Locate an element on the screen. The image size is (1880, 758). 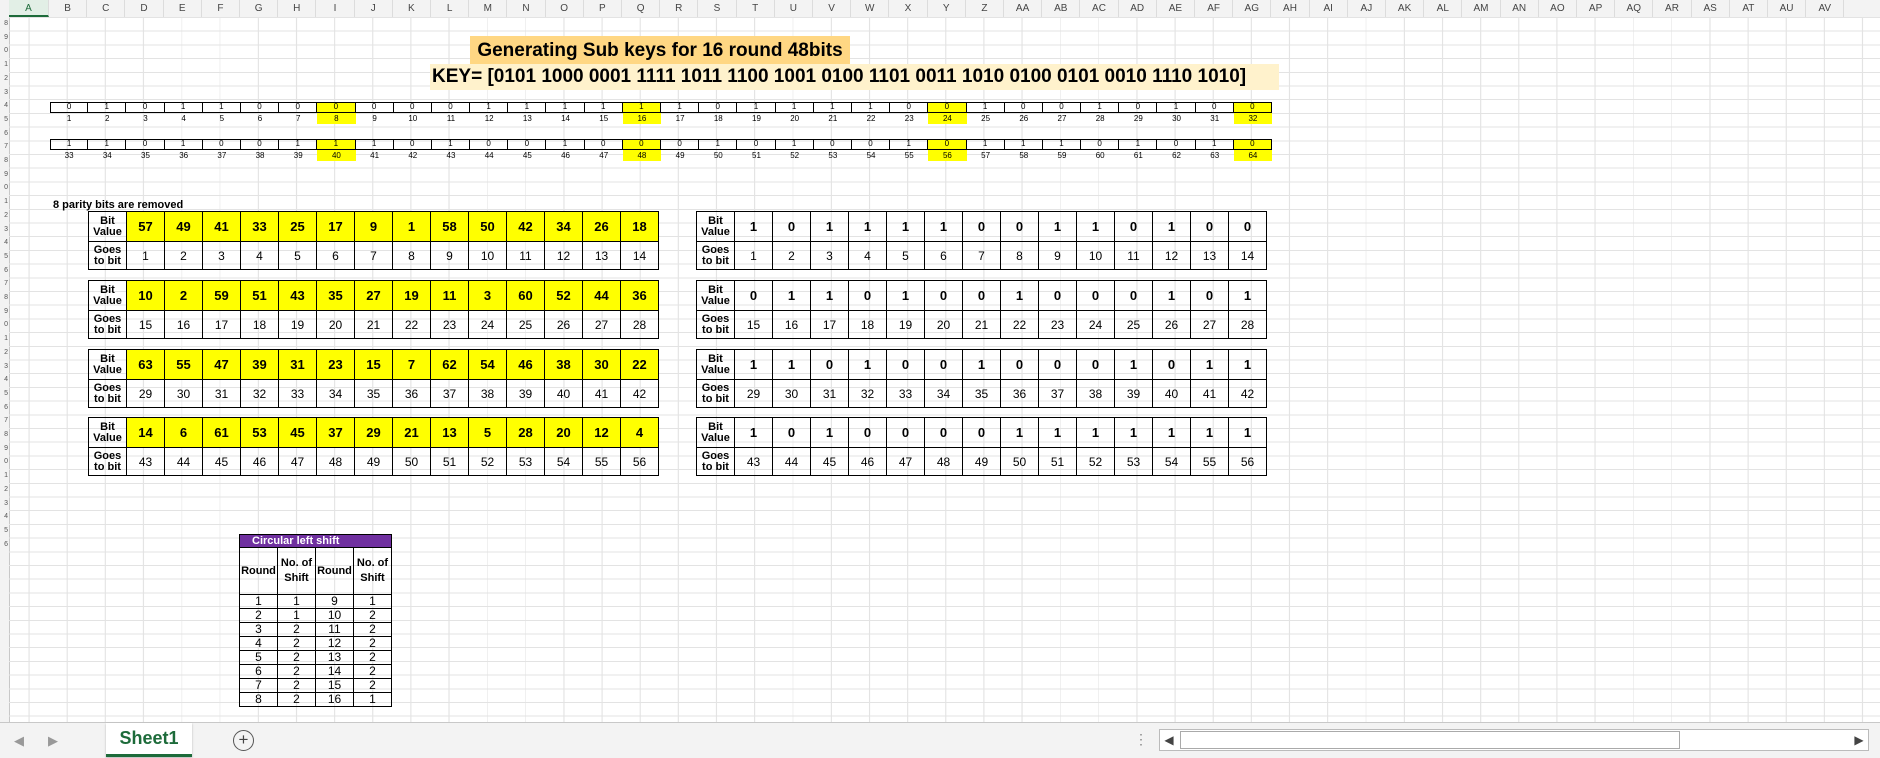
goes-to-bit-cell: 34 is located at coordinates (943, 393).